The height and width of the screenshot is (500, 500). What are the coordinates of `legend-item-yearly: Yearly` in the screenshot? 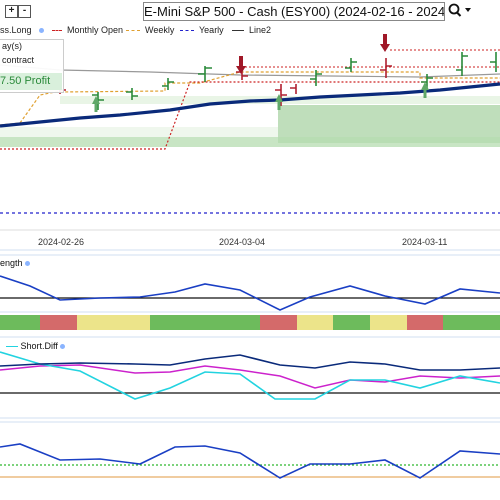 It's located at (202, 30).